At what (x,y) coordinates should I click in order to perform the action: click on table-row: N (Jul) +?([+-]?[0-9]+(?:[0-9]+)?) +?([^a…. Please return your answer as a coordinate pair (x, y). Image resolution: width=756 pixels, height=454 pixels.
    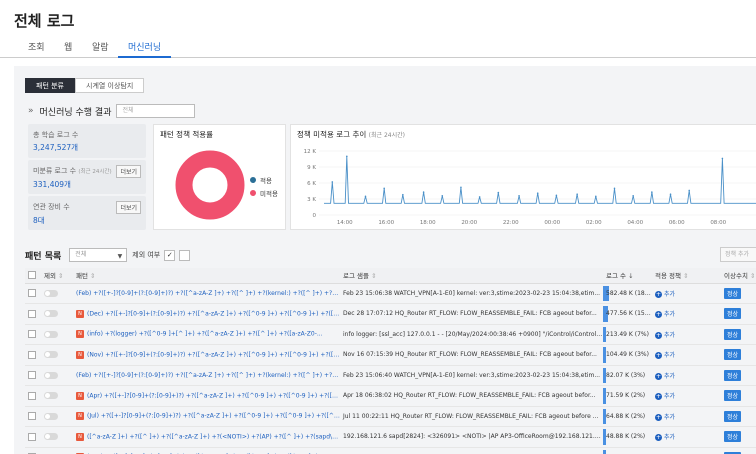
    Looking at the image, I should click on (390, 416).